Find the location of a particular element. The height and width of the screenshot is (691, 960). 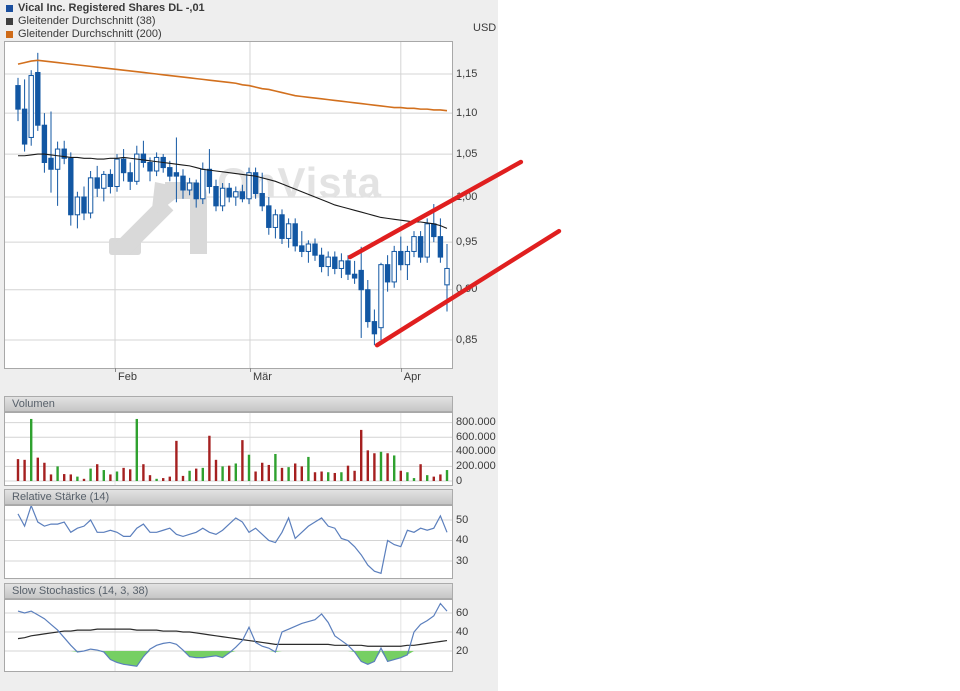

price-axis-label: 0,85 is located at coordinates (467, 339).